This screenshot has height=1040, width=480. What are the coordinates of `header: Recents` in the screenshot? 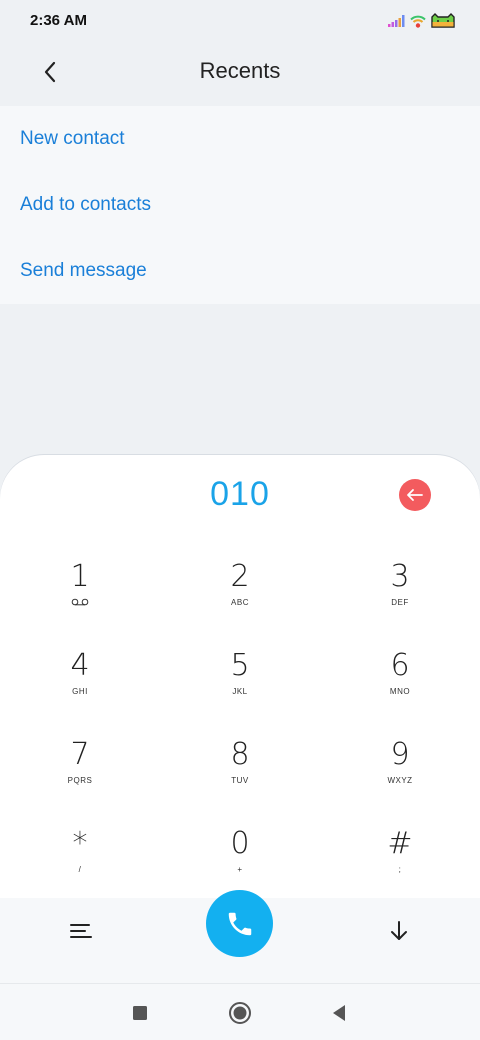 It's located at (240, 74).